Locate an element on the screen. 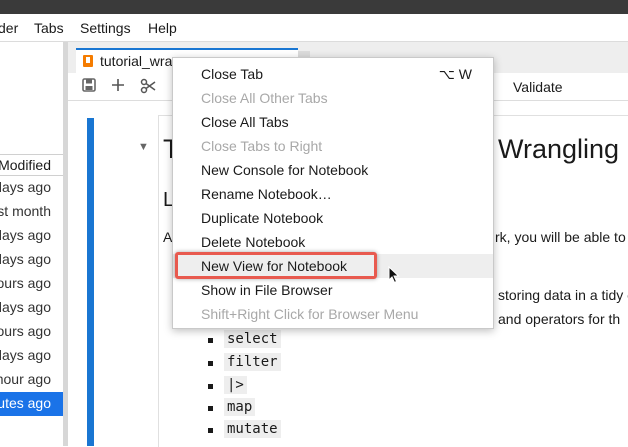 This screenshot has width=628, height=447. menu-item-close-tabs-to-right: Close Tabs to Right is located at coordinates (333, 146).